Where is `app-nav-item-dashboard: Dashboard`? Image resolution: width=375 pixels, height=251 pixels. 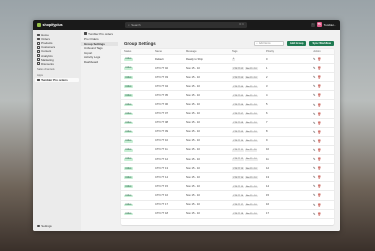 app-nav-item-dashboard: Dashboard is located at coordinates (99, 62).